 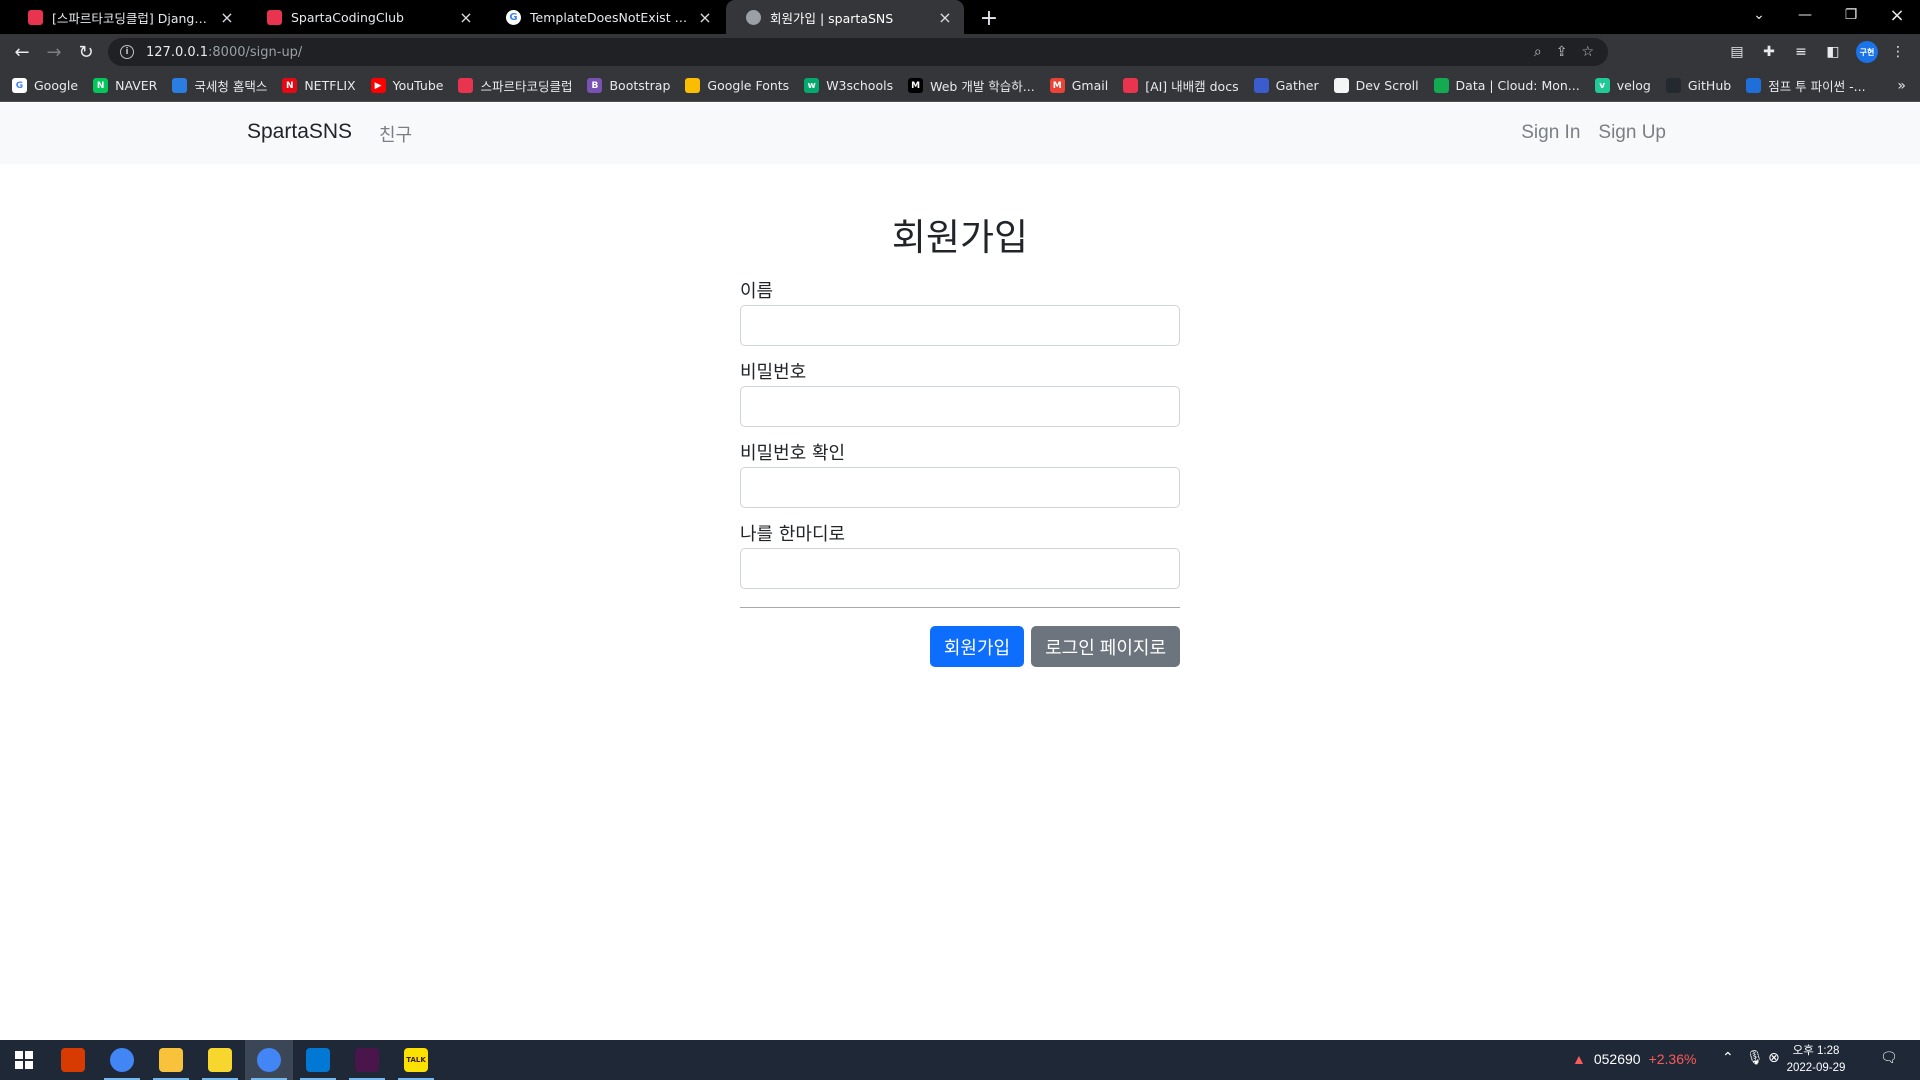 What do you see at coordinates (757, 291) in the screenshot?
I see `username-label: 이름` at bounding box center [757, 291].